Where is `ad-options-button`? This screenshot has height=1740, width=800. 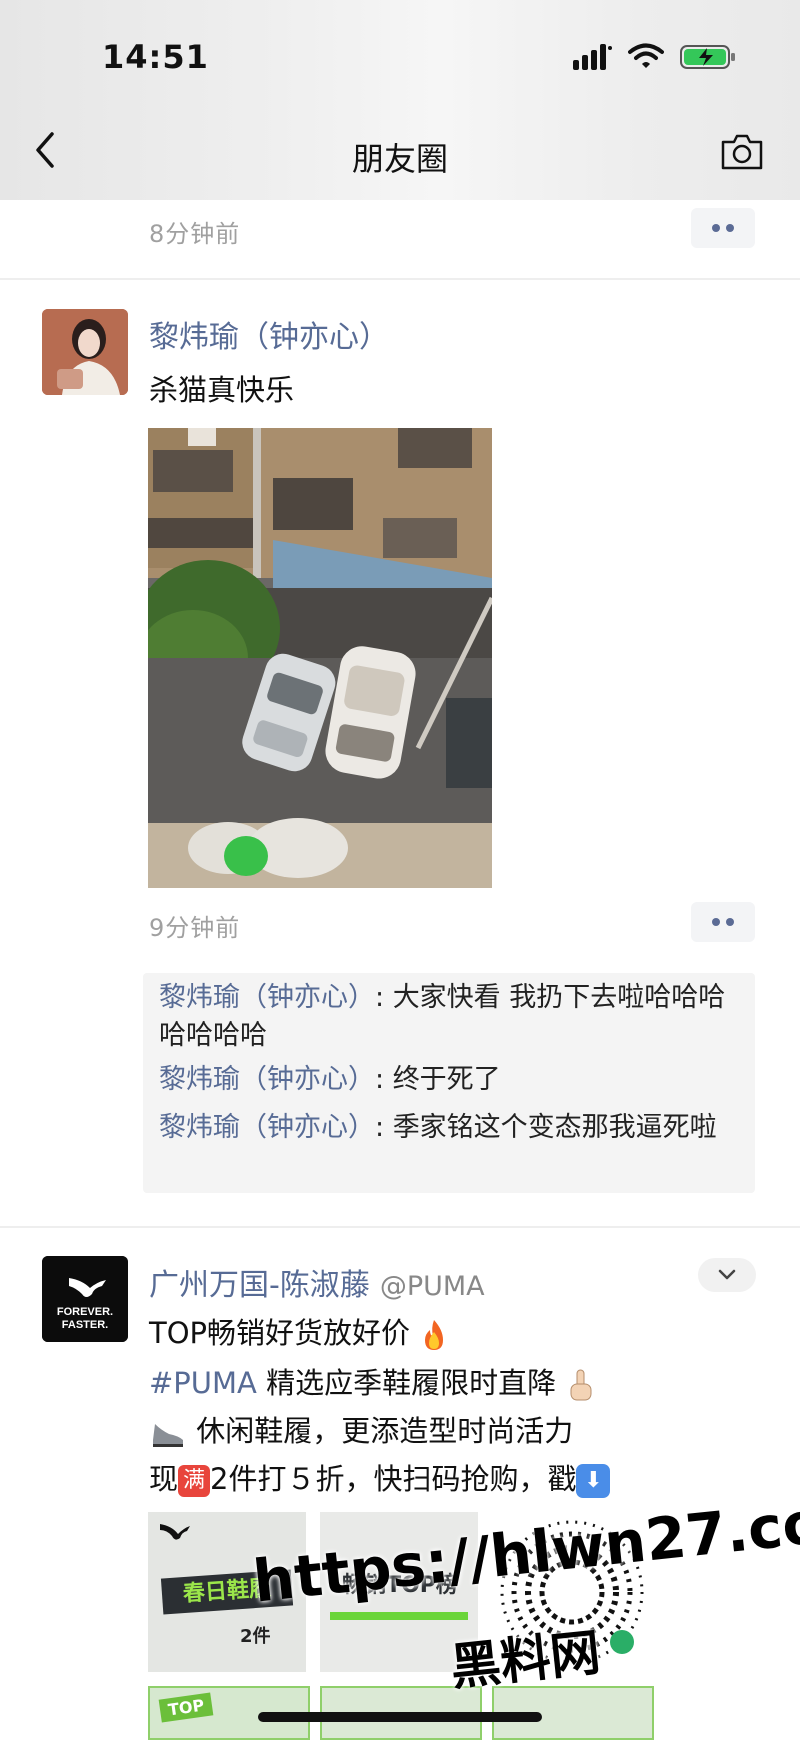
ad-options-button is located at coordinates (727, 1275).